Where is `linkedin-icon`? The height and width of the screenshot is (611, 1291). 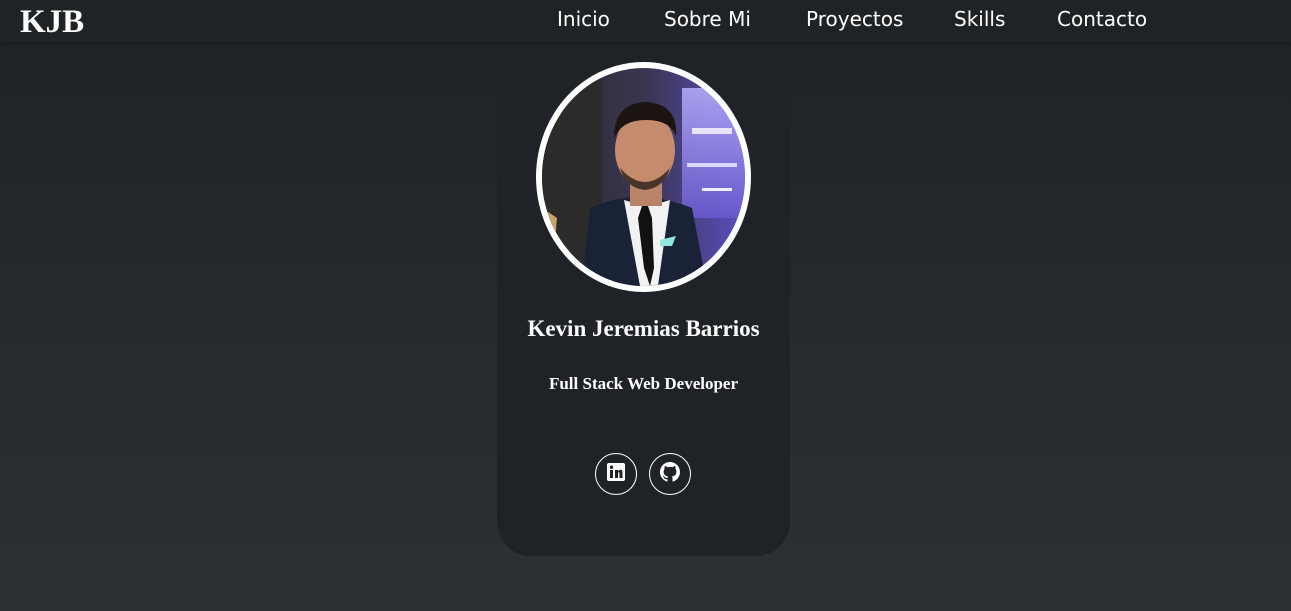 linkedin-icon is located at coordinates (616, 474).